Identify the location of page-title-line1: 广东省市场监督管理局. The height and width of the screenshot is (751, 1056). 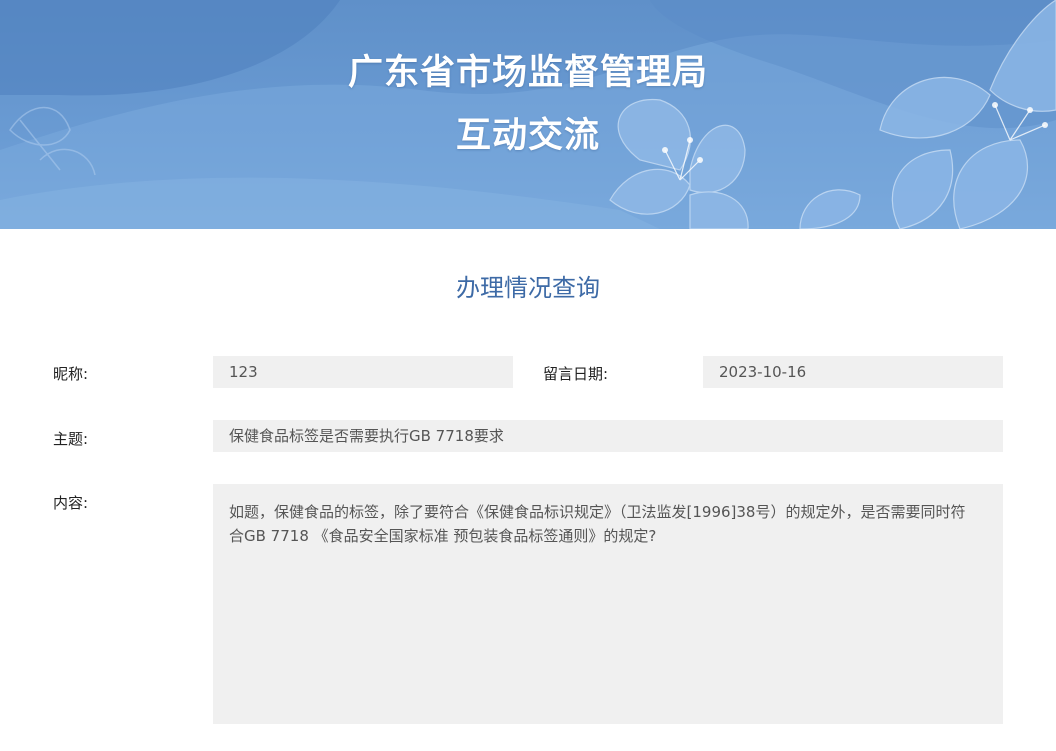
(527, 73).